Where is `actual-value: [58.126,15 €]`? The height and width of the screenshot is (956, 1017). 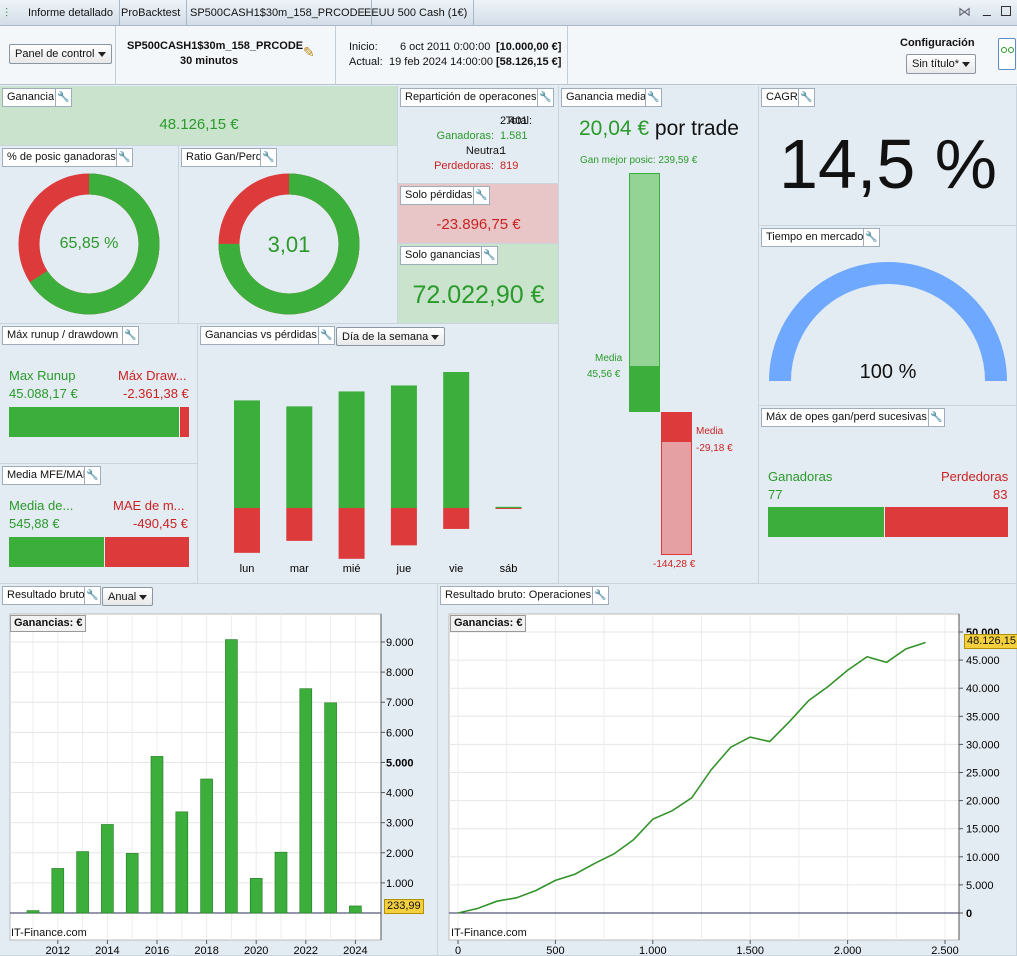 actual-value: [58.126,15 €] is located at coordinates (529, 62).